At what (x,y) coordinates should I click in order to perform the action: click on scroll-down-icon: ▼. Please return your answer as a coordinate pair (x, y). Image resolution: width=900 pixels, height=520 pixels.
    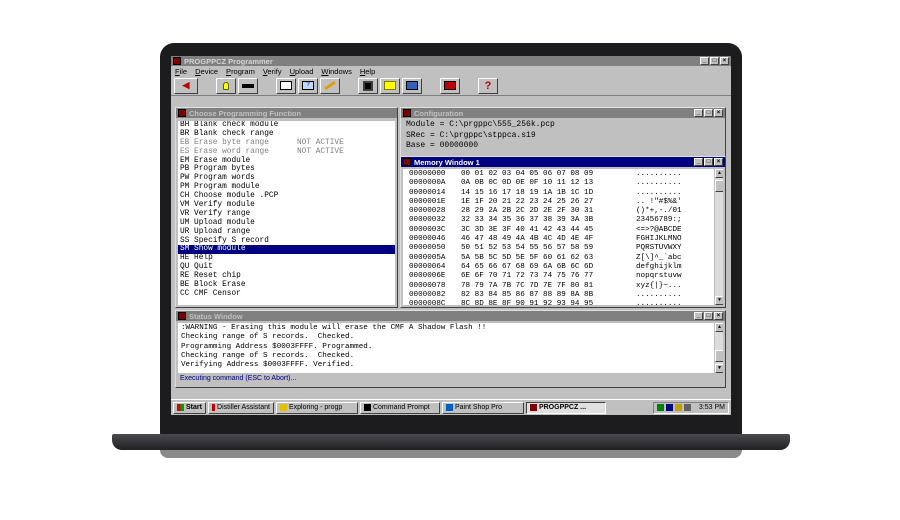
    Looking at the image, I should click on (719, 300).